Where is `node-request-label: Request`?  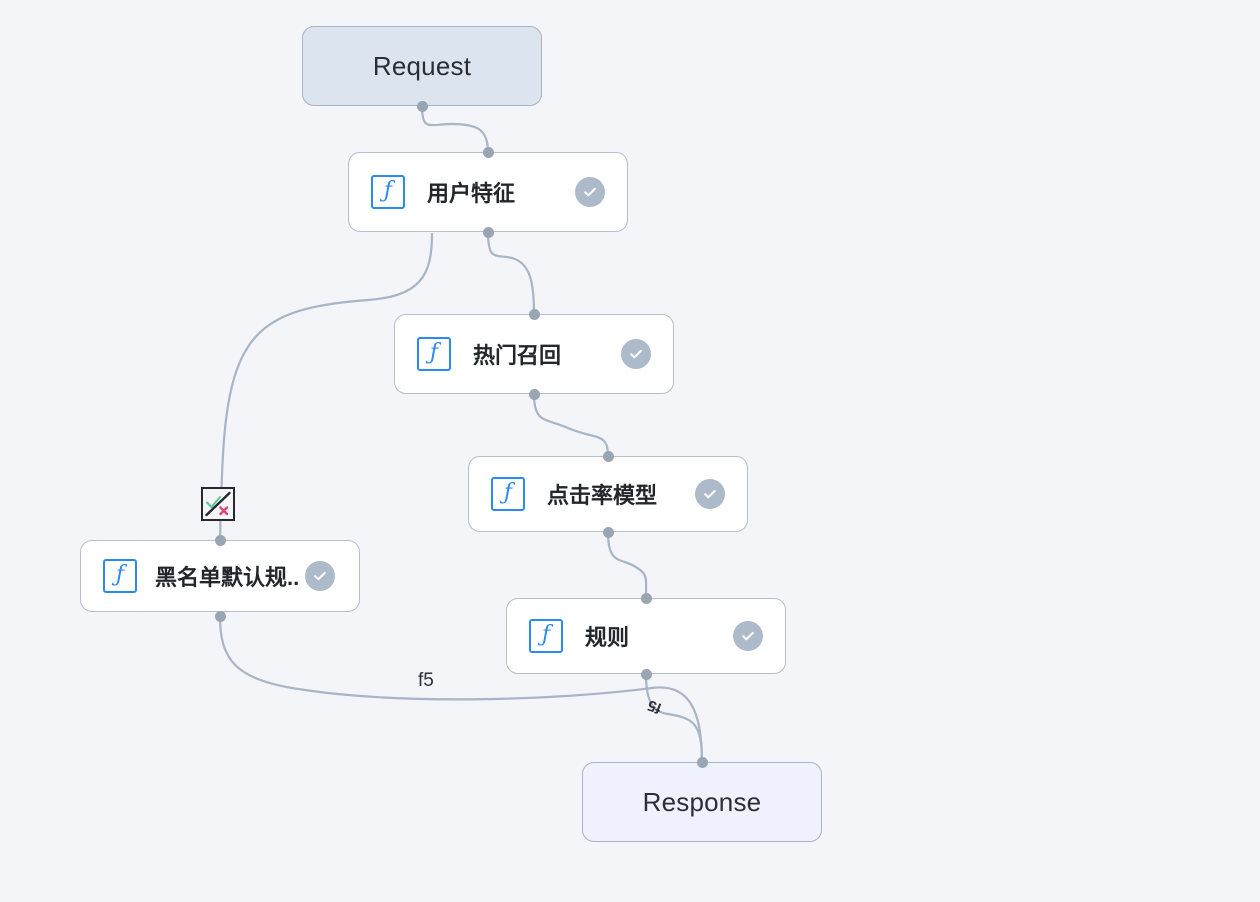 node-request-label: Request is located at coordinates (422, 65).